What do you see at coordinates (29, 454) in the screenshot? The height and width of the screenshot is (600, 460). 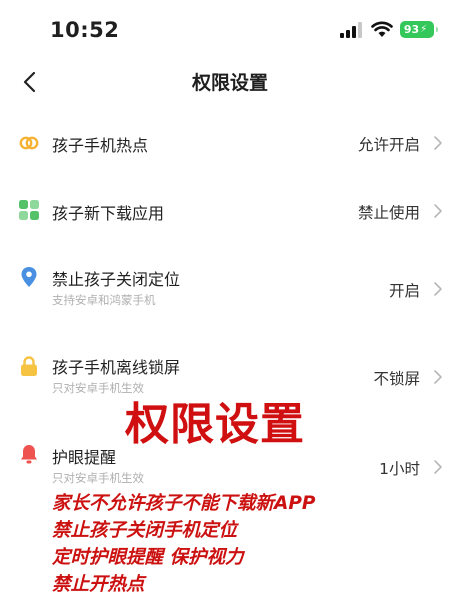 I see `bell-icon` at bounding box center [29, 454].